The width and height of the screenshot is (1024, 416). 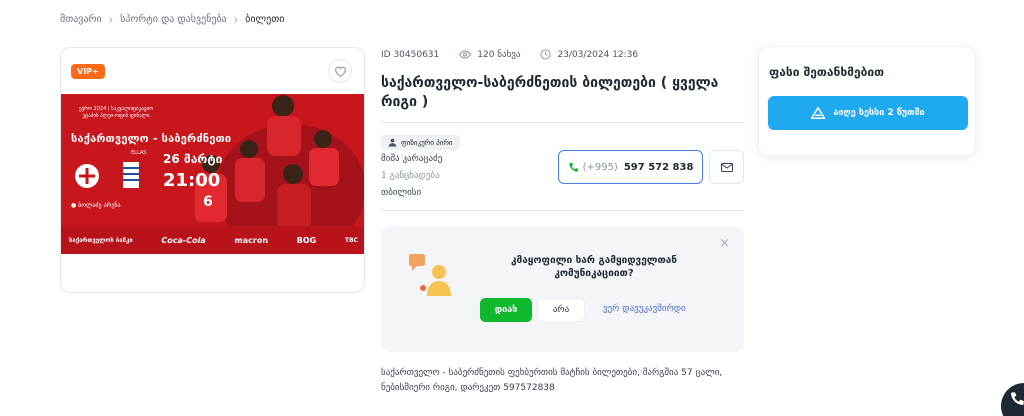 I want to click on survey-question: კმაყოფილი ხარ გამყიდველთან კომუნიკაციით?, so click(x=594, y=267).